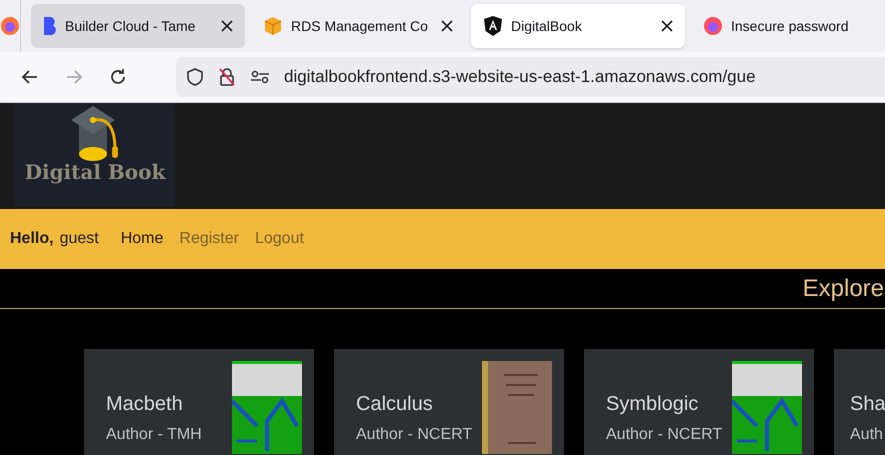 Image resolution: width=885 pixels, height=455 pixels. I want to click on book-author: Author - TMH, so click(154, 435).